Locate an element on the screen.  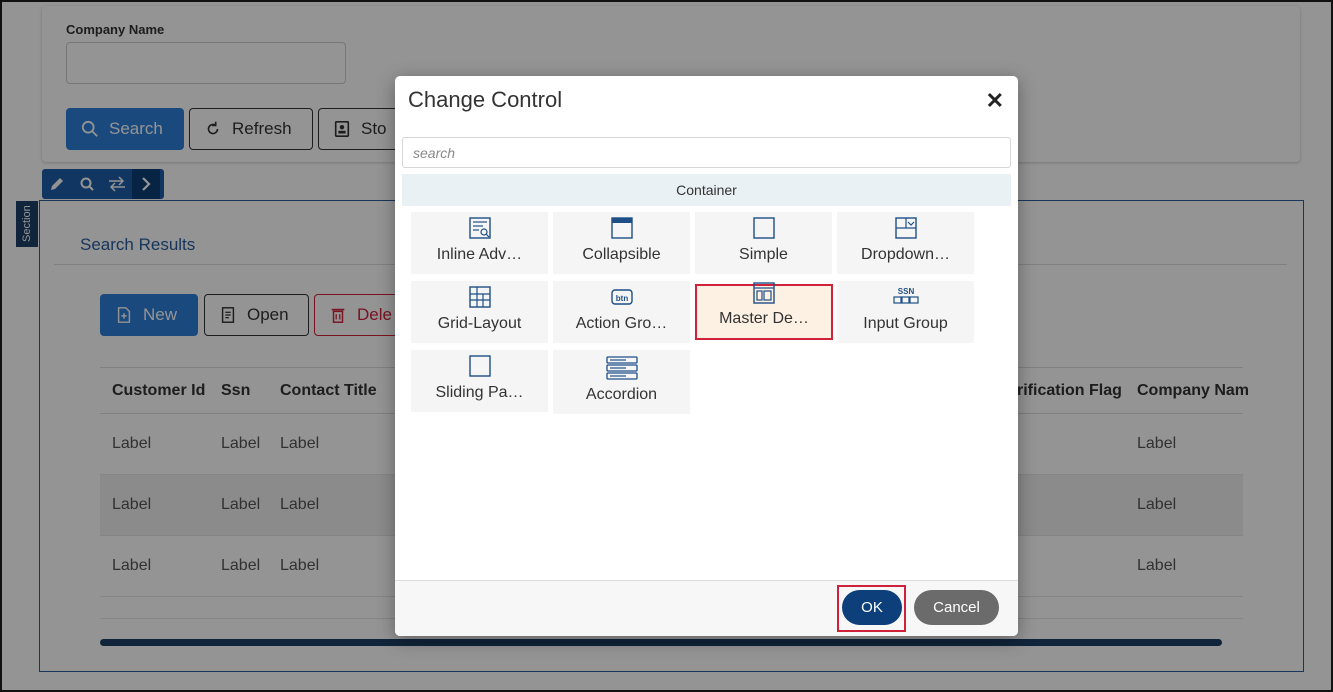
tile-label: Collapsible is located at coordinates (621, 254).